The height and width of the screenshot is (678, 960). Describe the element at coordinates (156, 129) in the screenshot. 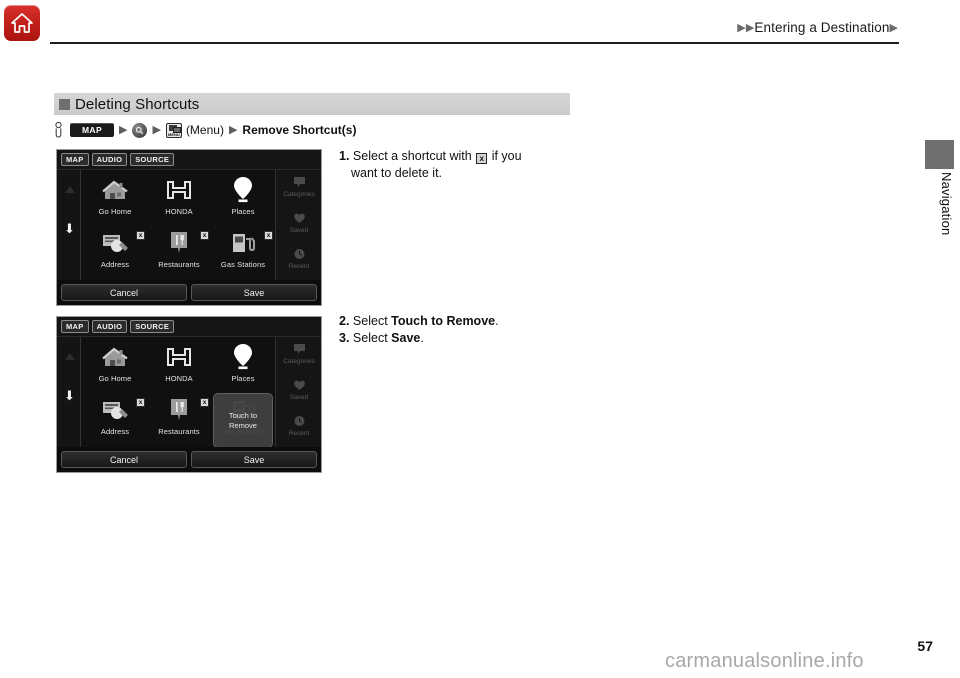

I see `path-arrow-2: ▶` at that location.